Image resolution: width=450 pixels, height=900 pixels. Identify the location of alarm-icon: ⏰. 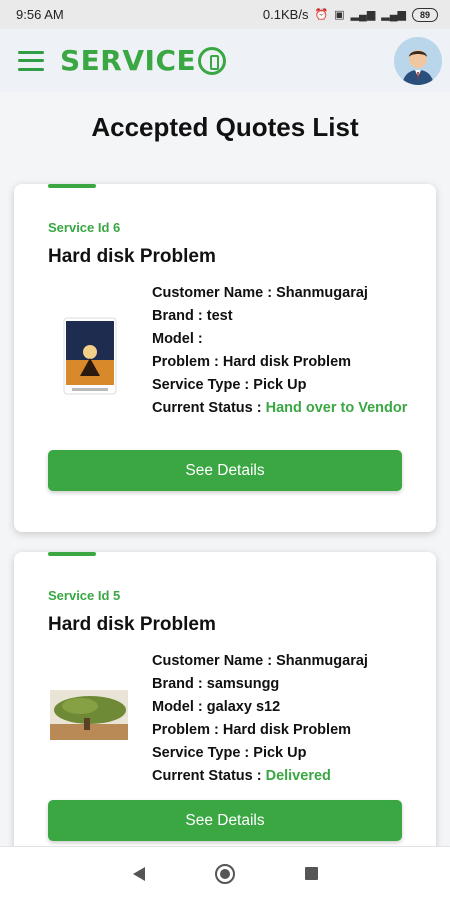
(321, 15).